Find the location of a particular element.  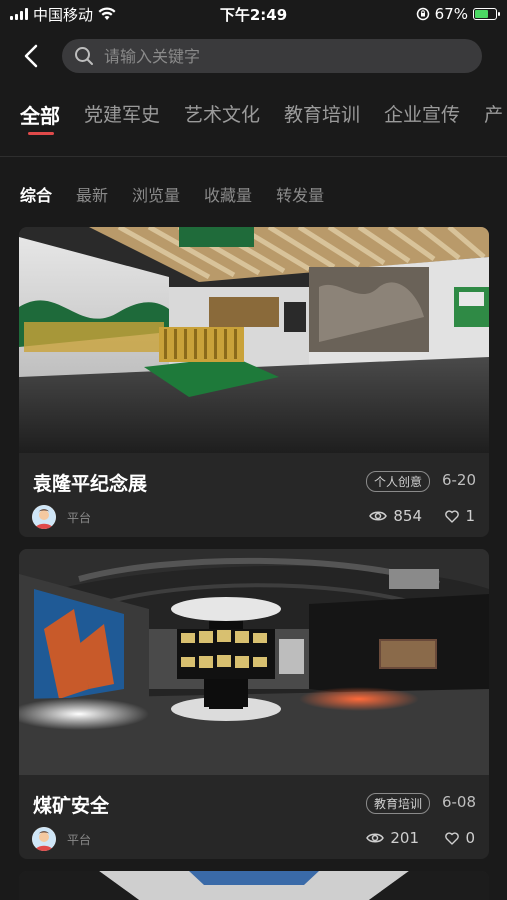

sort-tabs: 综合 最新 浏览量 收藏量 转发量 is located at coordinates (172, 194).